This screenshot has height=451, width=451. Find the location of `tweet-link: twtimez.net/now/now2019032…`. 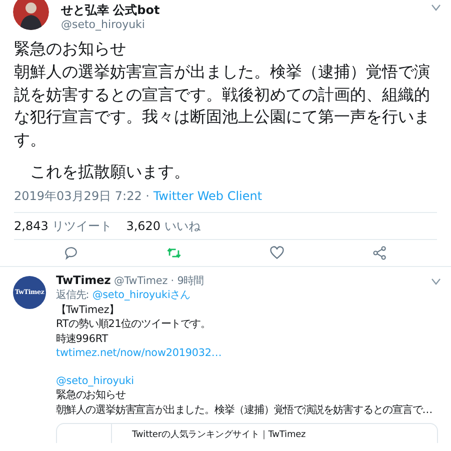

tweet-link: twtimez.net/now/now2019032… is located at coordinates (139, 353).